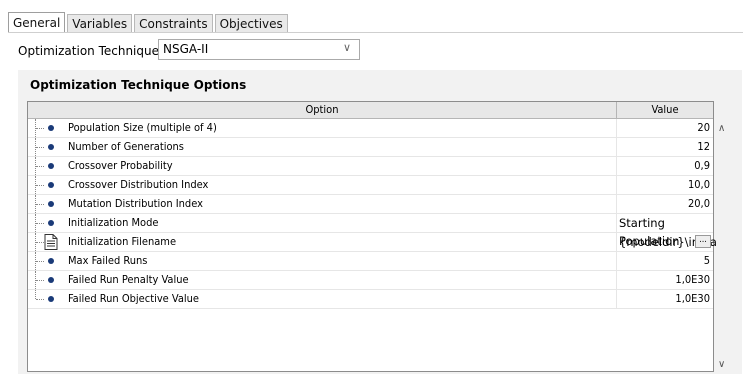  What do you see at coordinates (664, 185) in the screenshot?
I see `value-cell: 10,0` at bounding box center [664, 185].